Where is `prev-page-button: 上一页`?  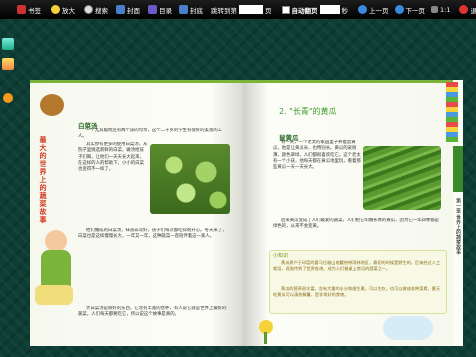 prev-page-button: 上一页 is located at coordinates (373, 10).